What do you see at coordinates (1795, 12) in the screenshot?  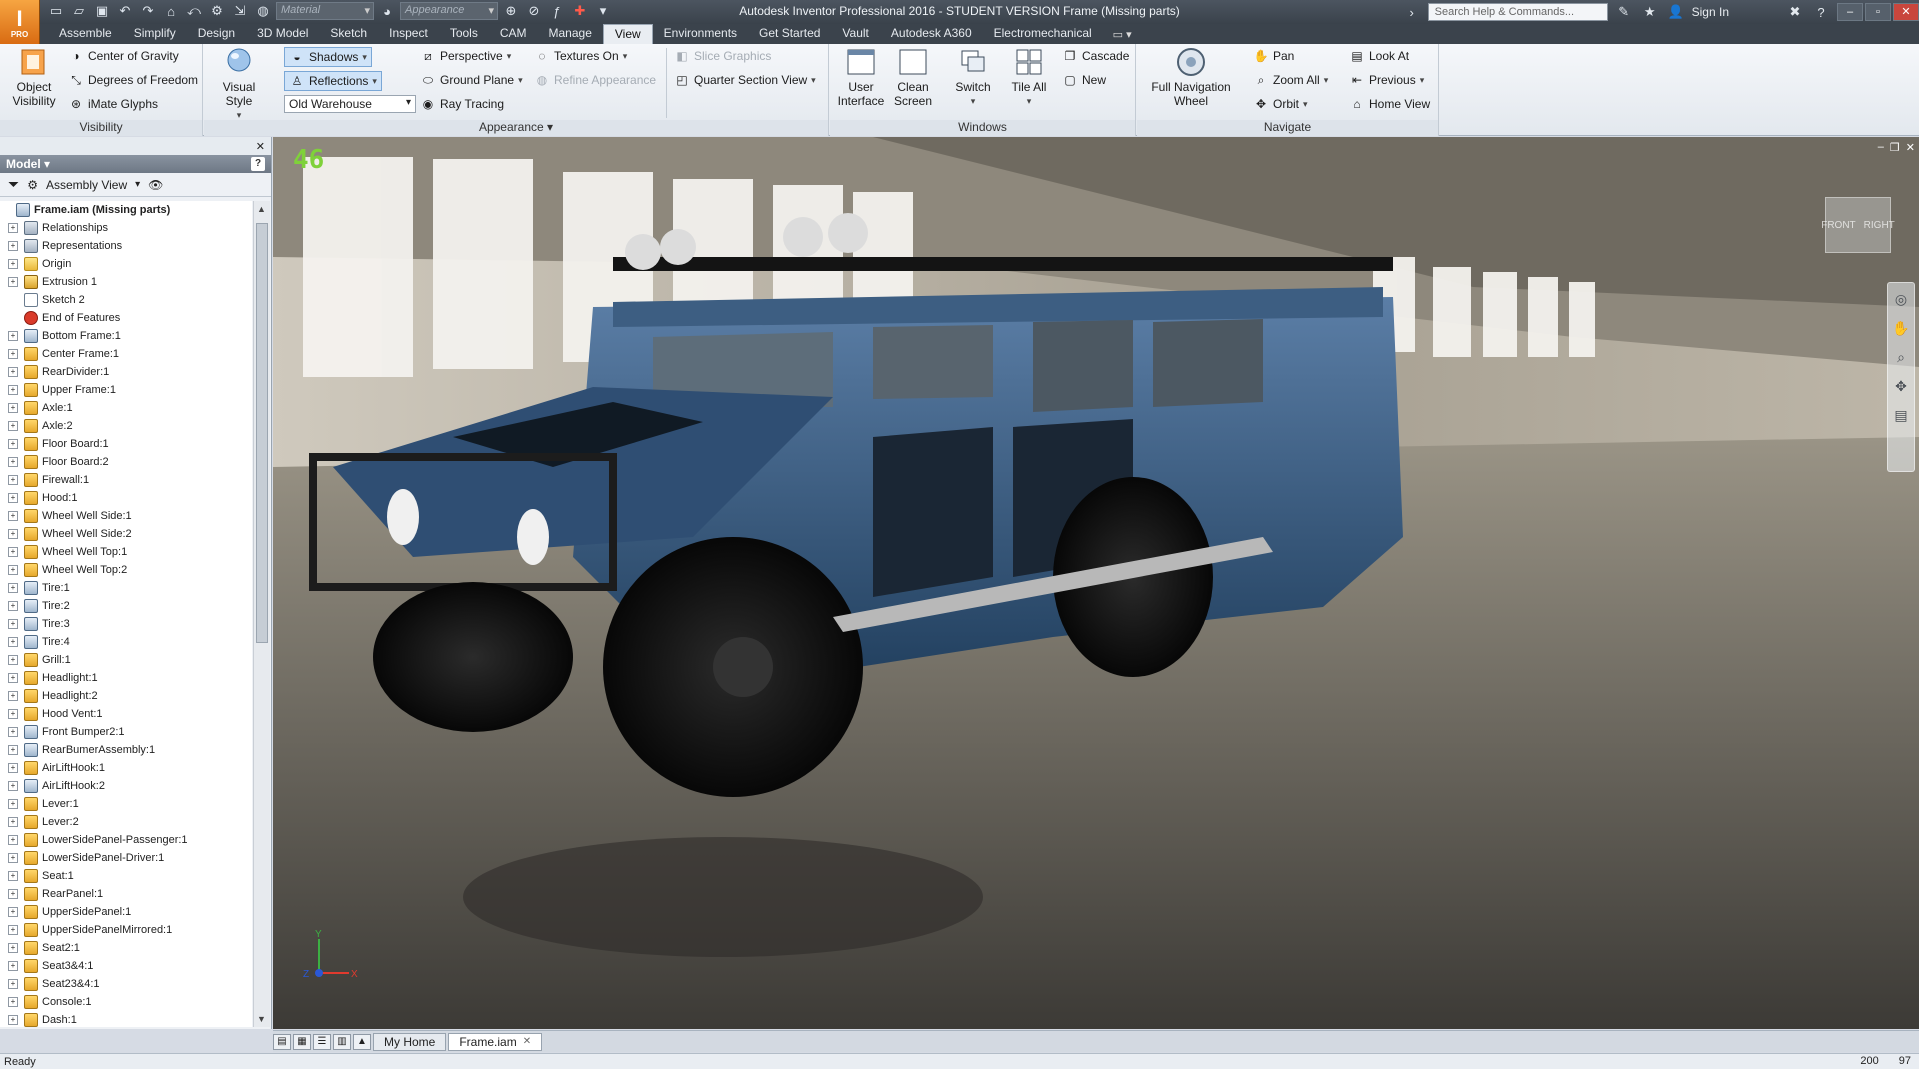 I see `exchange-icon: ✖` at bounding box center [1795, 12].